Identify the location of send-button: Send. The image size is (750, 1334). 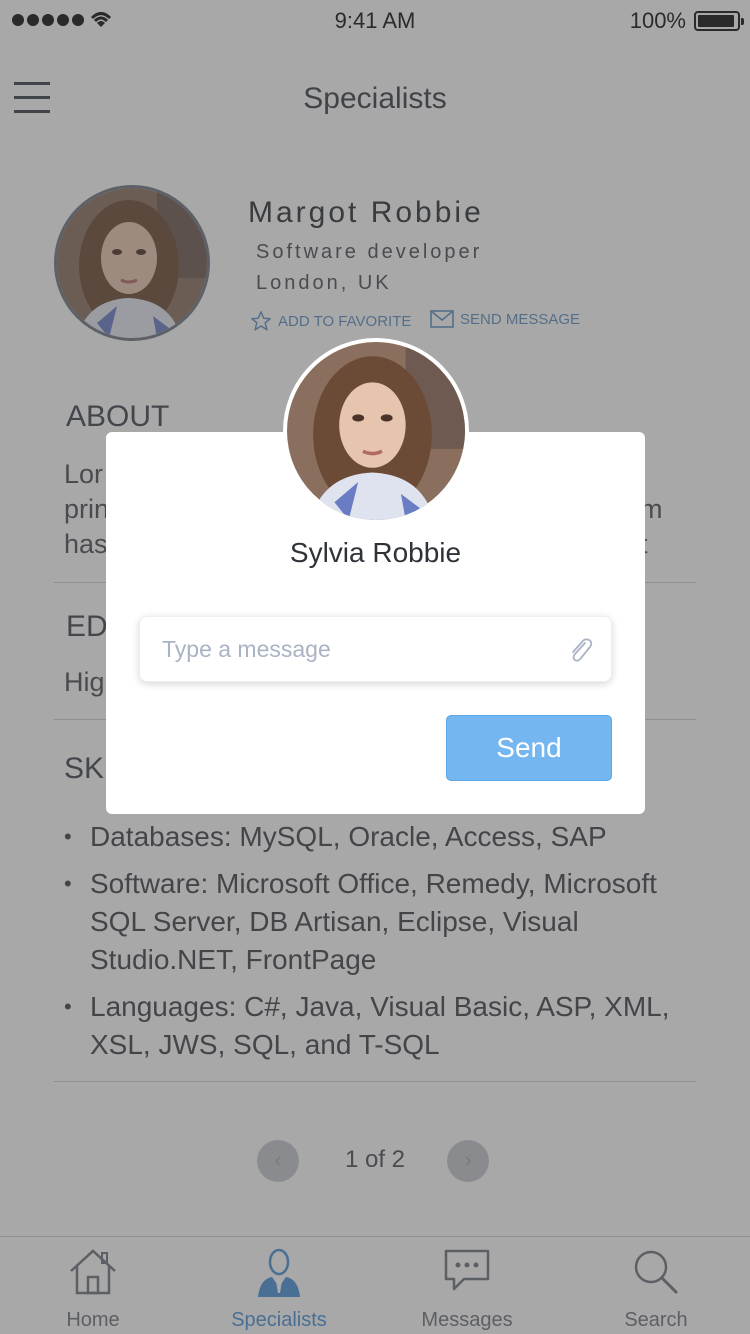
(529, 748).